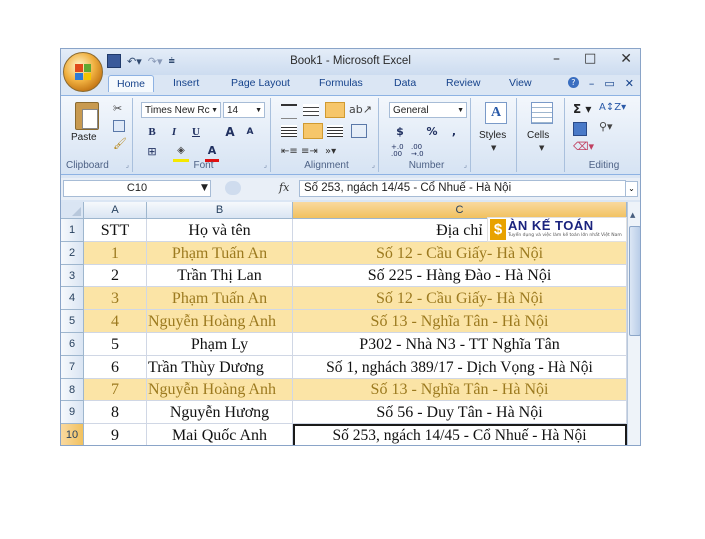  I want to click on cell-B4: Phạm Tuấn An, so click(220, 298).